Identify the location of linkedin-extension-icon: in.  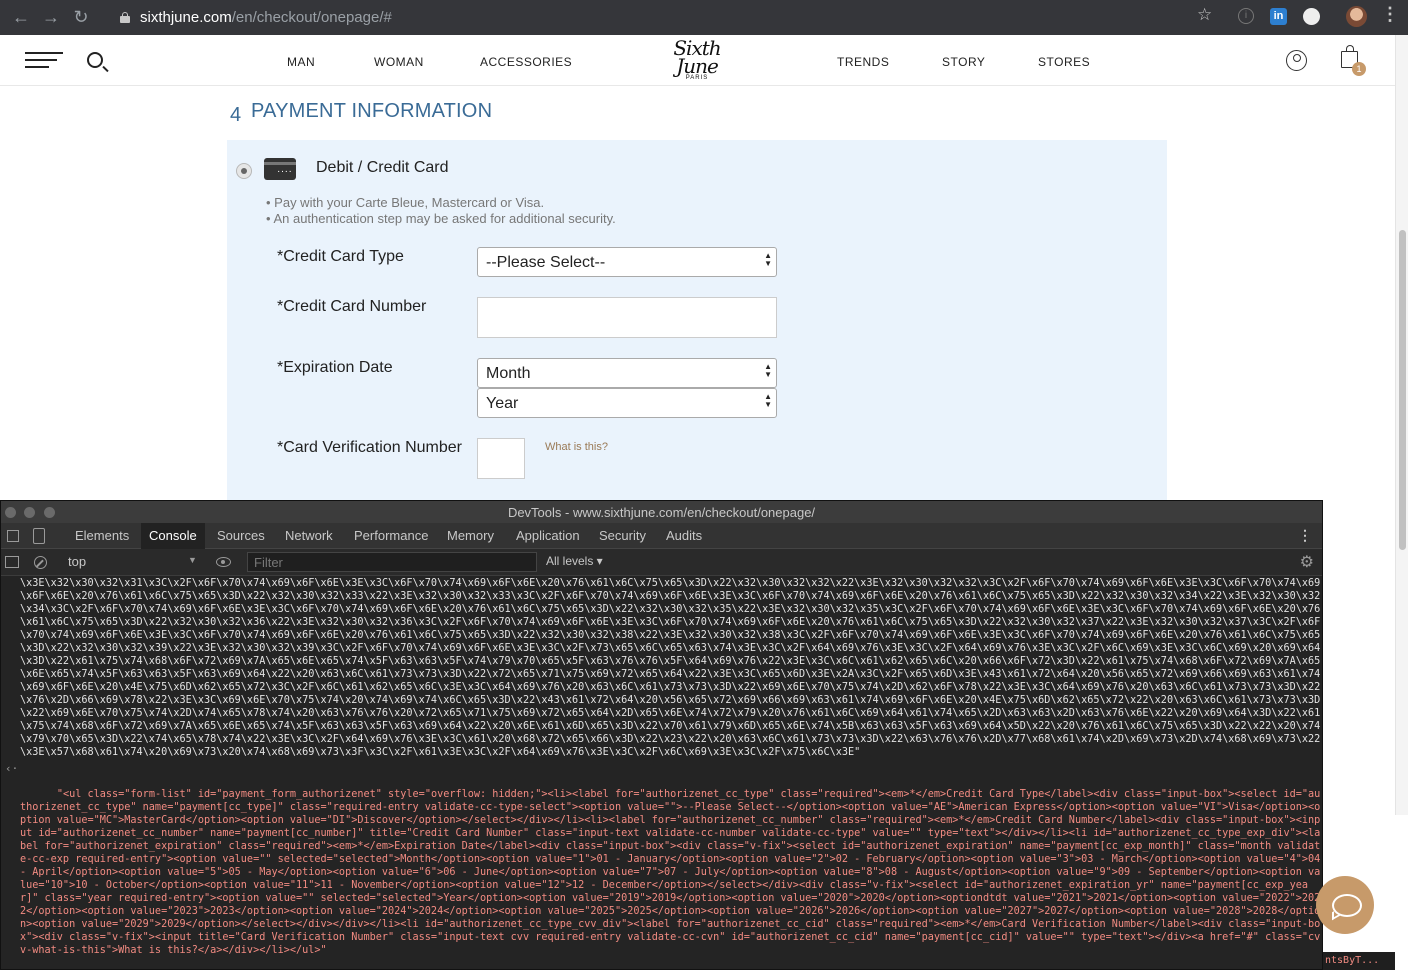
(1278, 16).